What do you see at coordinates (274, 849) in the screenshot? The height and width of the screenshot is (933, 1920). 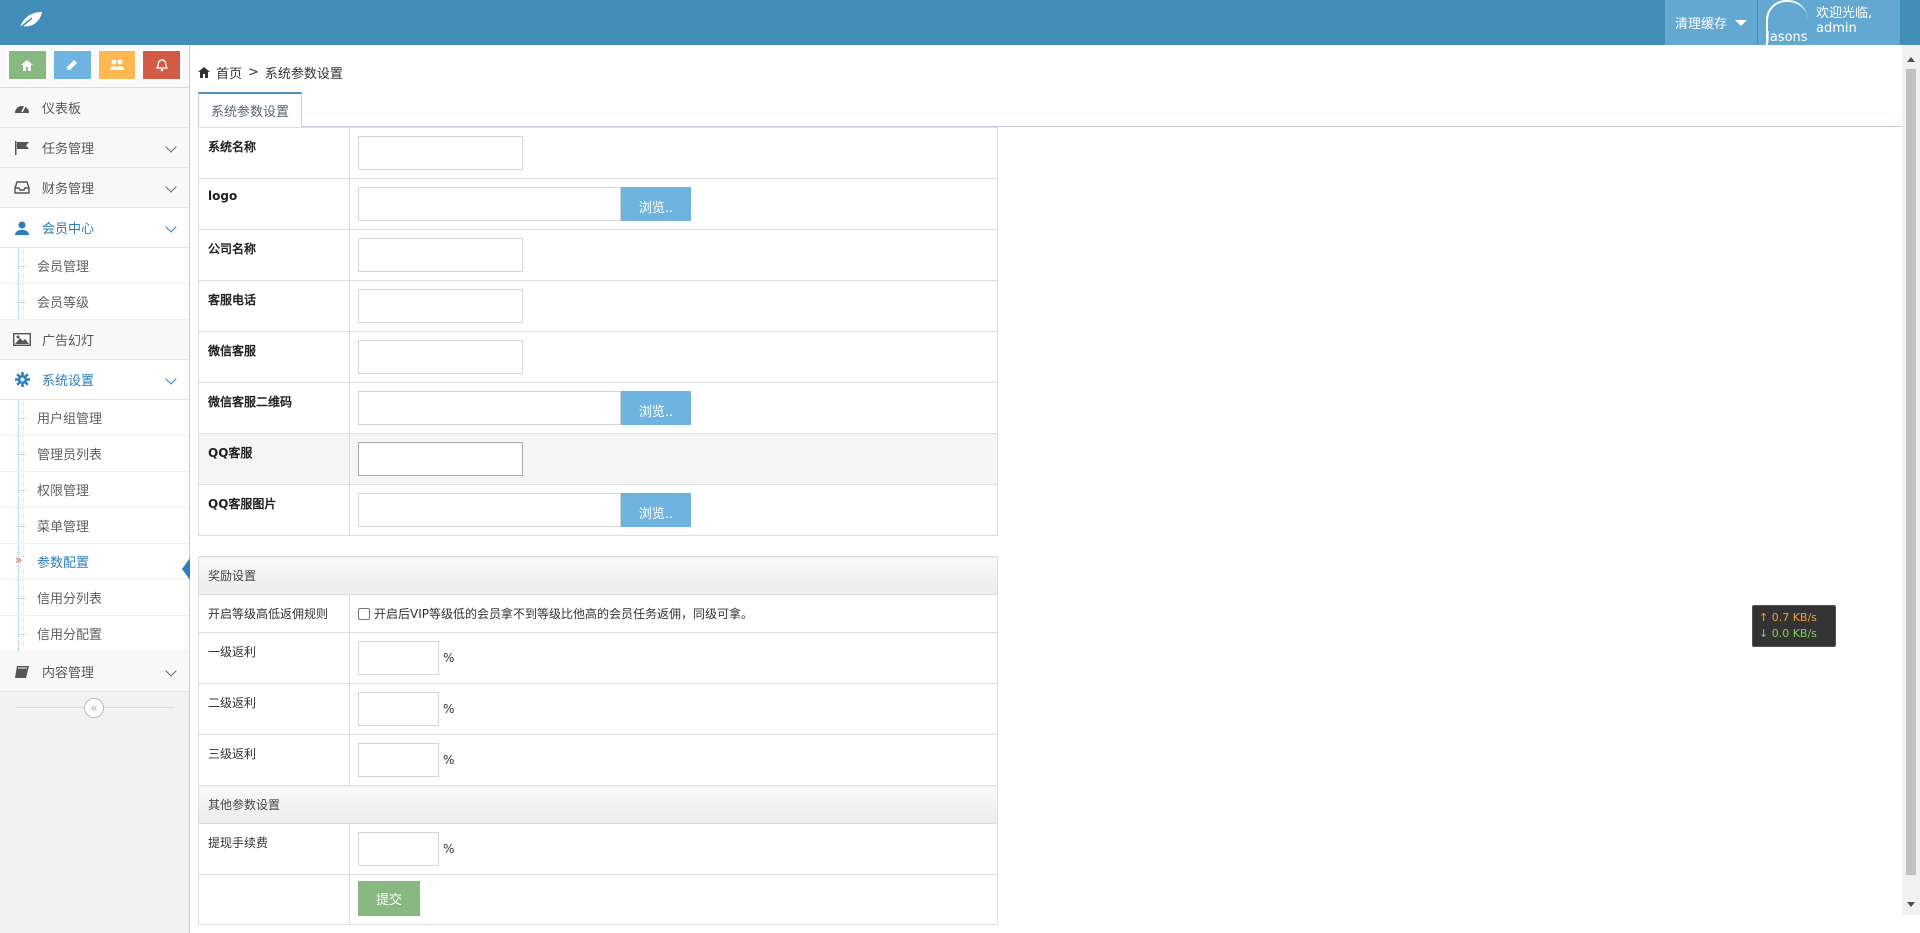 I see `withdraw-fee-label: 提现手续费` at bounding box center [274, 849].